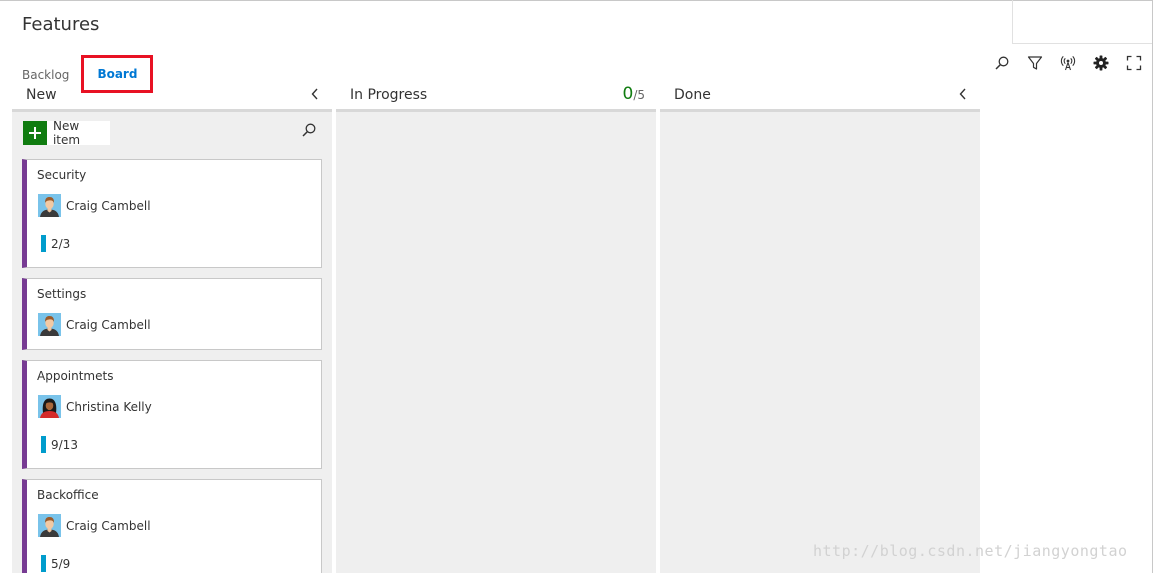 Image resolution: width=1153 pixels, height=573 pixels. Describe the element at coordinates (68, 495) in the screenshot. I see `card-title: Backoffice` at that location.